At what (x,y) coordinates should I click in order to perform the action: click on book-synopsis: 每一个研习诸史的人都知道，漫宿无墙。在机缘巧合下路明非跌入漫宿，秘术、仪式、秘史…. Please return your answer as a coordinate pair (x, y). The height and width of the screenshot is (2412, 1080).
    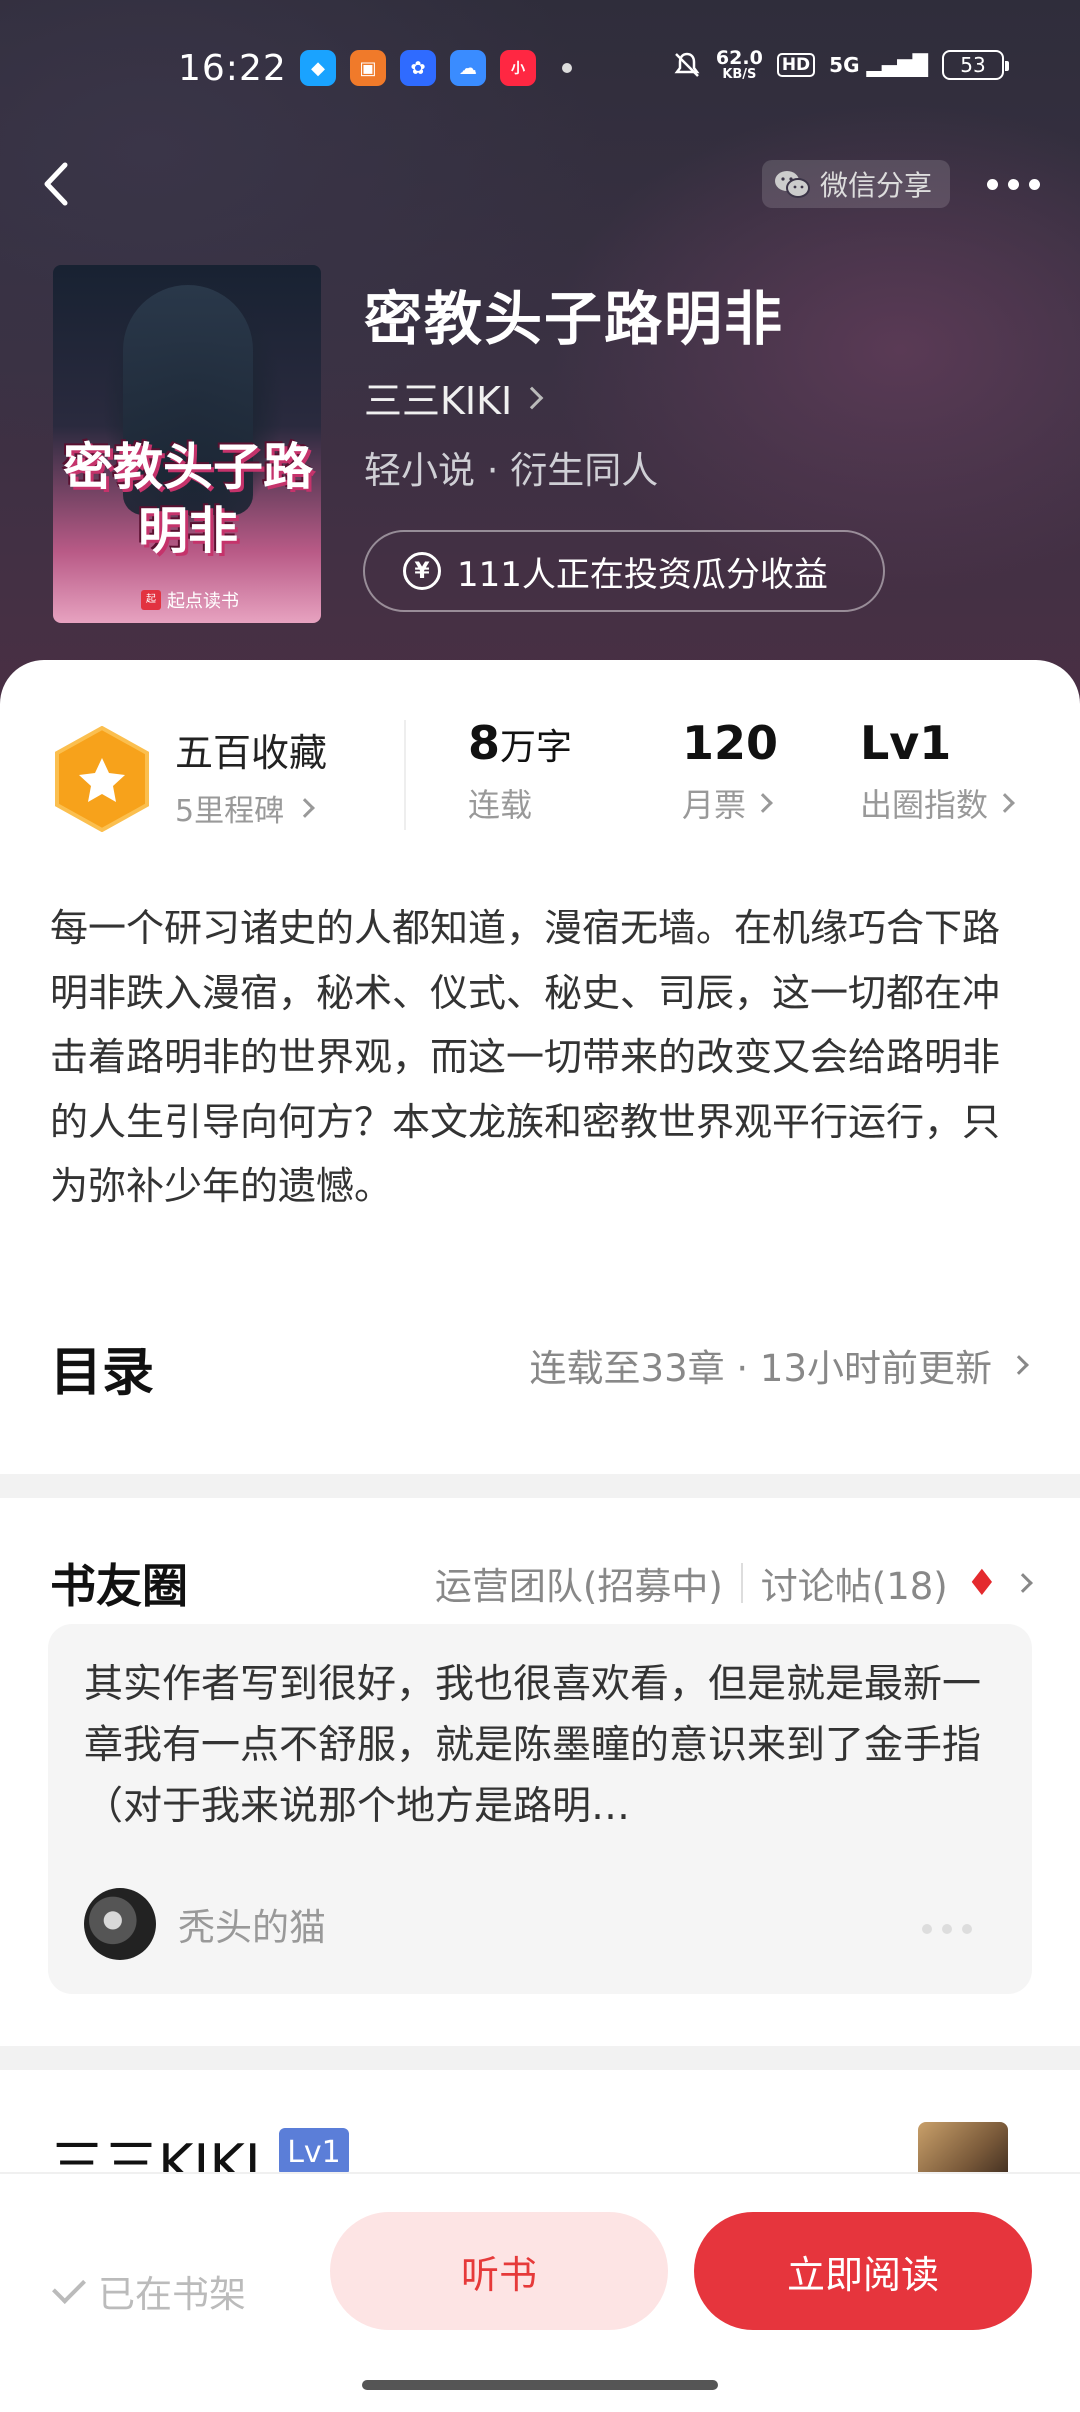
    Looking at the image, I should click on (540, 1057).